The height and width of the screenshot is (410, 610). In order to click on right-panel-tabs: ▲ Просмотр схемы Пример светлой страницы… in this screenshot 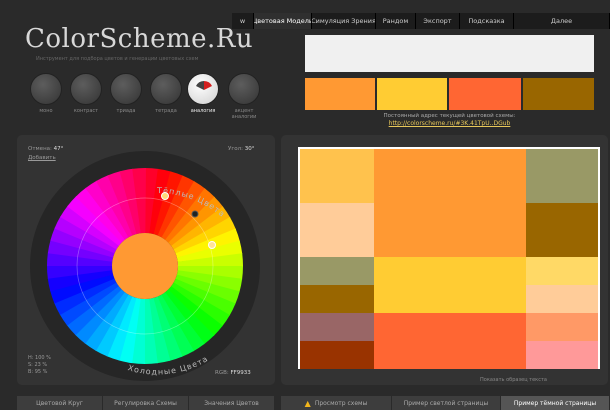, I will do `click(445, 403)`.